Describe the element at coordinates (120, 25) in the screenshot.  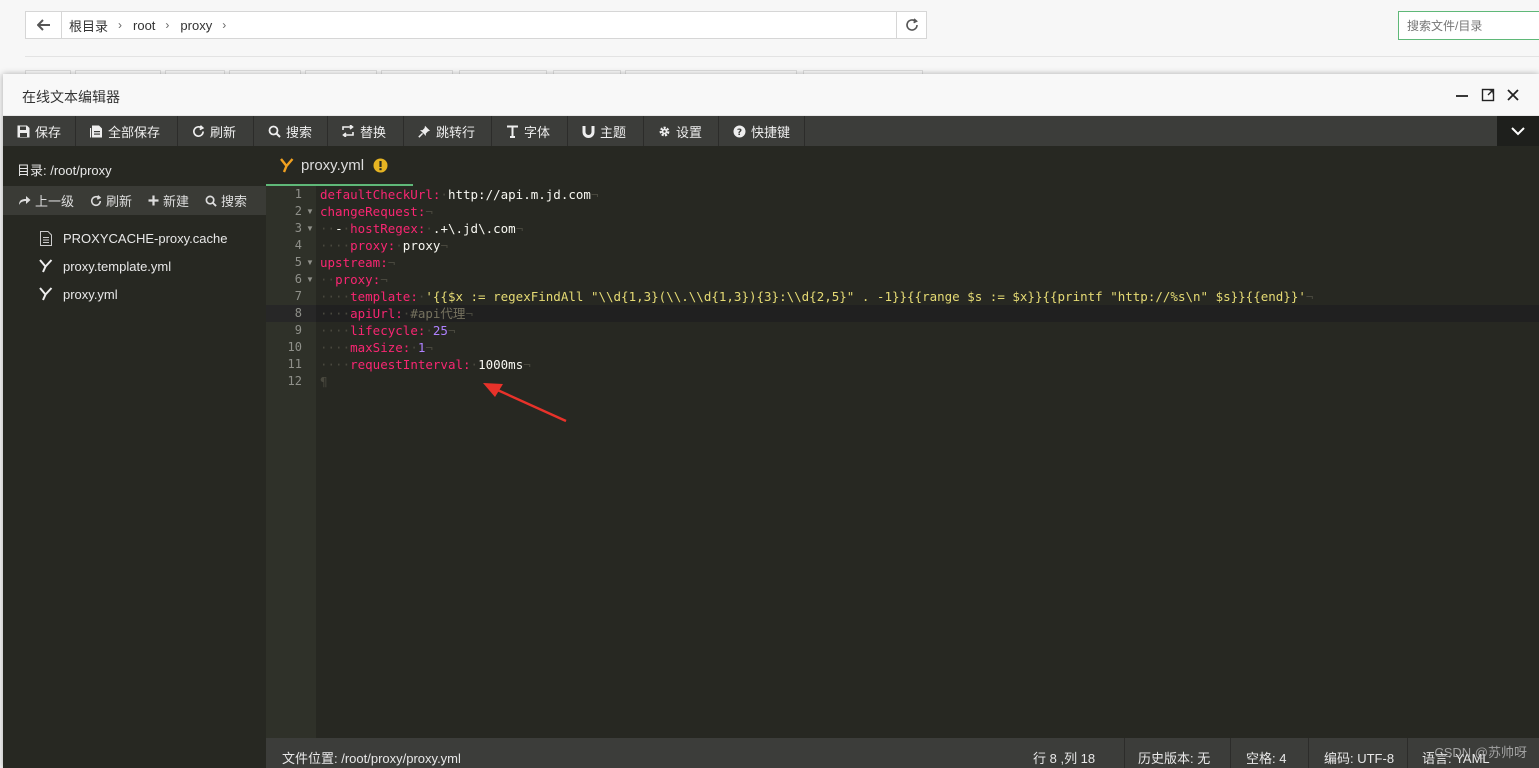
I see `chevron-right-icon: ›` at that location.